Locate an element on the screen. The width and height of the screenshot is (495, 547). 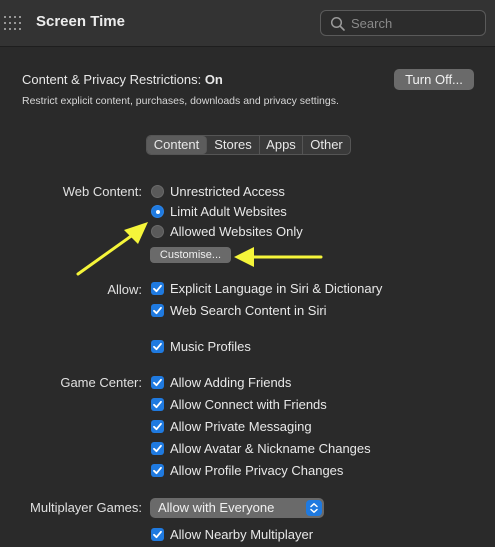
checkbox-adding-friends is located at coordinates (157, 382).